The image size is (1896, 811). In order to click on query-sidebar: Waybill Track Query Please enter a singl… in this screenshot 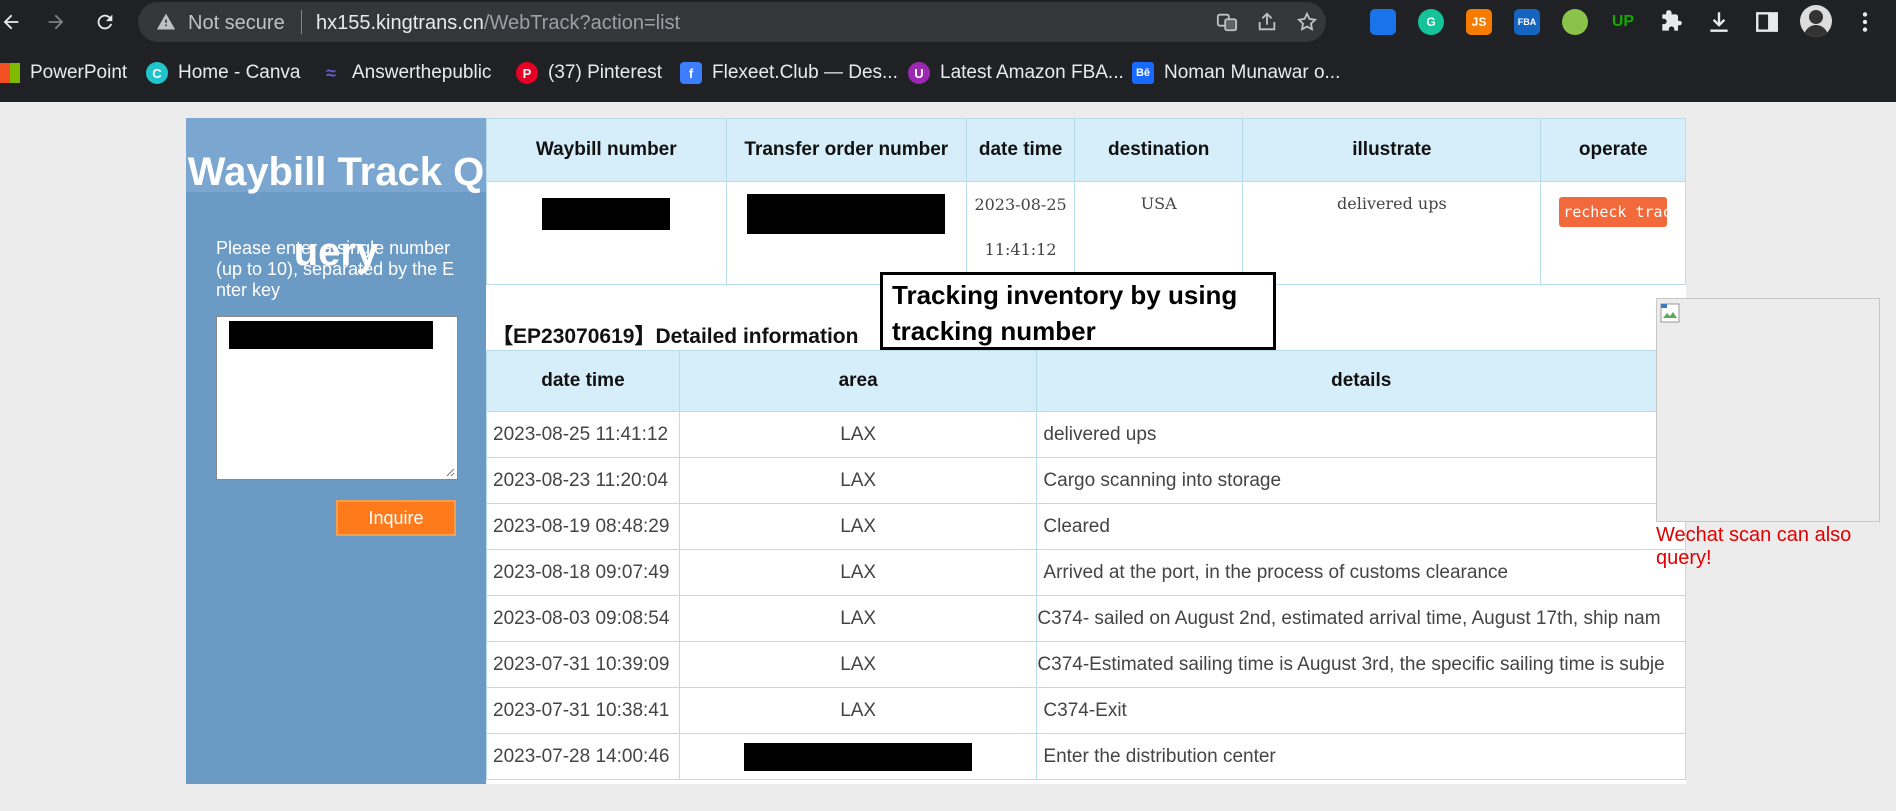, I will do `click(336, 451)`.